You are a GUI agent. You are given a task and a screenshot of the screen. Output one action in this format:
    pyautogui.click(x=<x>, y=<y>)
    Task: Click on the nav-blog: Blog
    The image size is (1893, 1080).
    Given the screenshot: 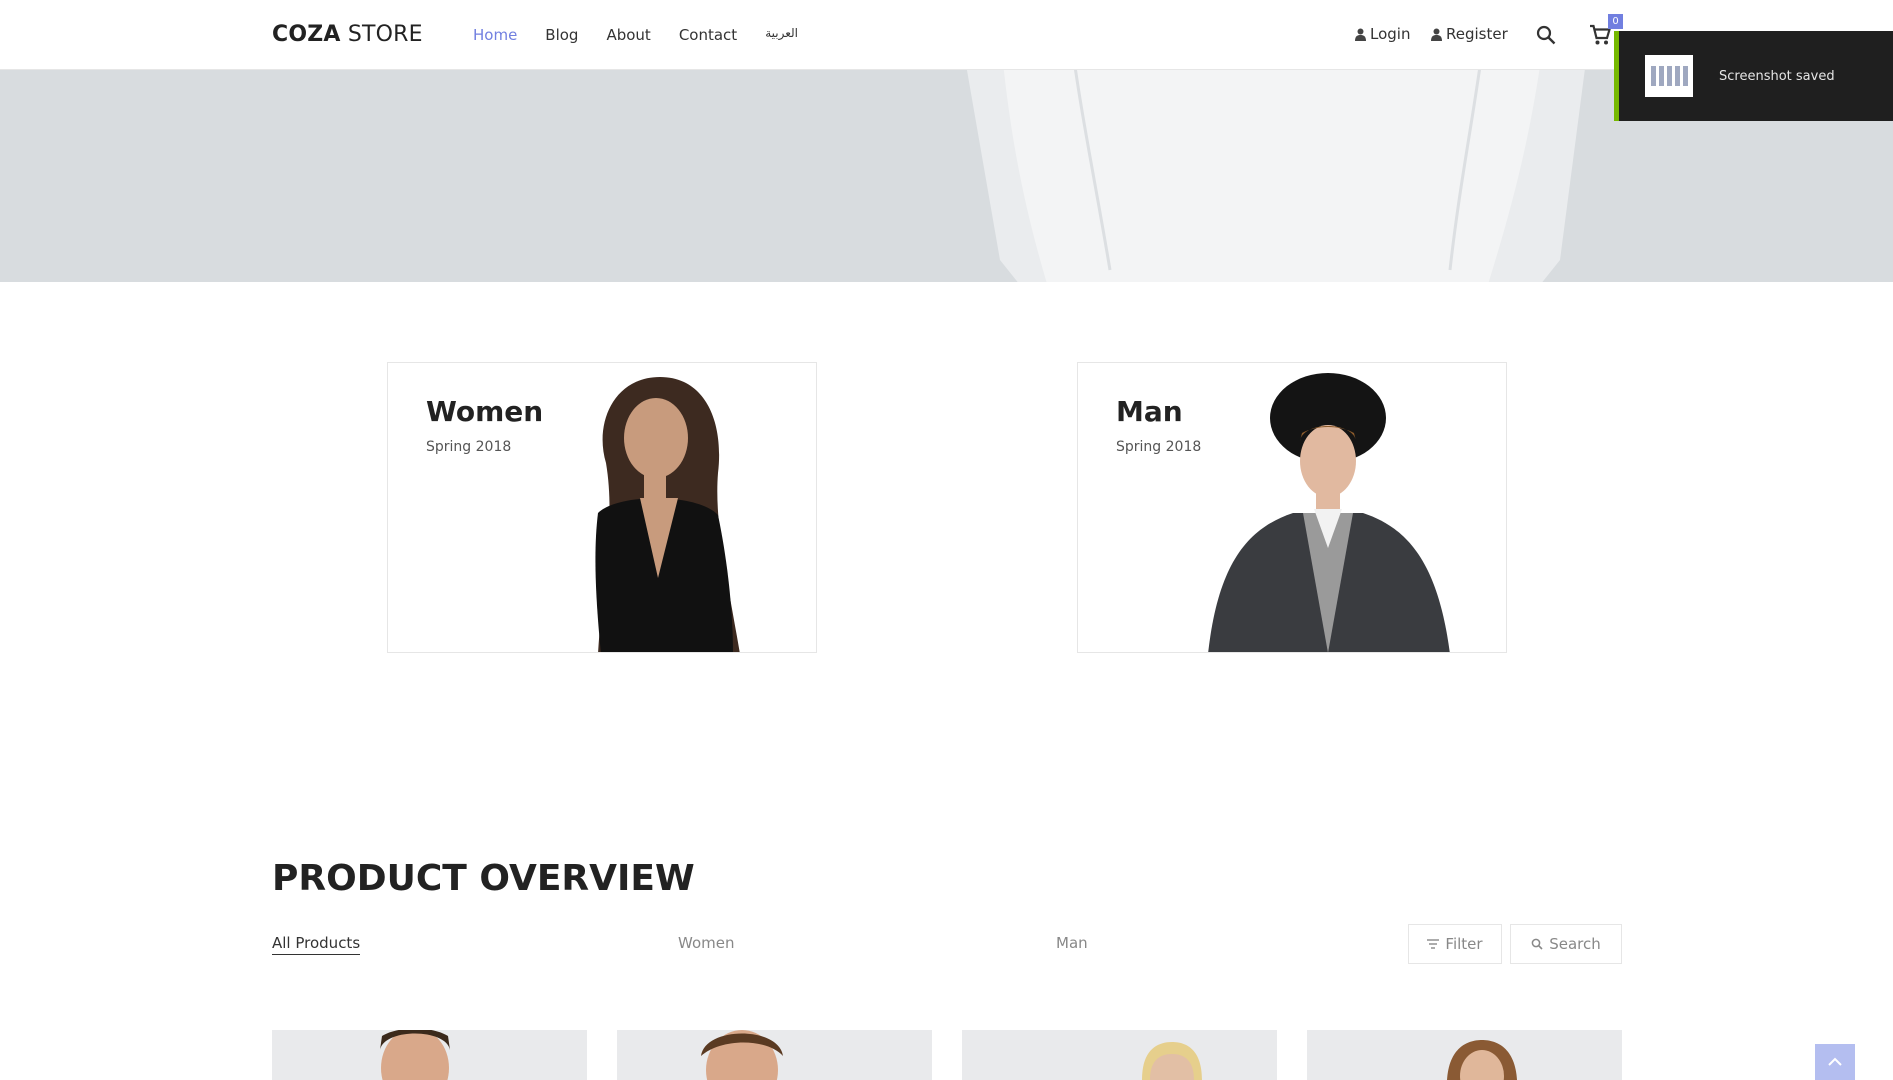 What is the action you would take?
    pyautogui.click(x=561, y=35)
    